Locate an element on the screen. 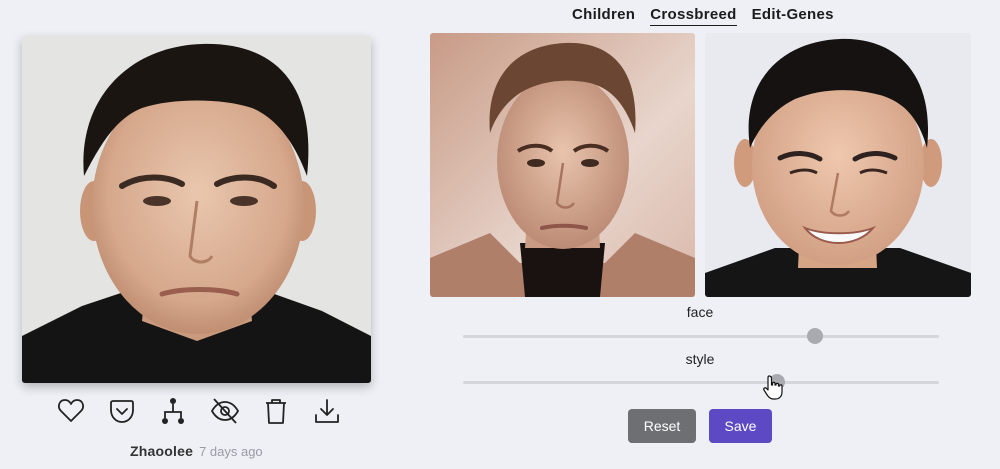 The height and width of the screenshot is (469, 1000). creator-name: Zhaoolee is located at coordinates (161, 451).